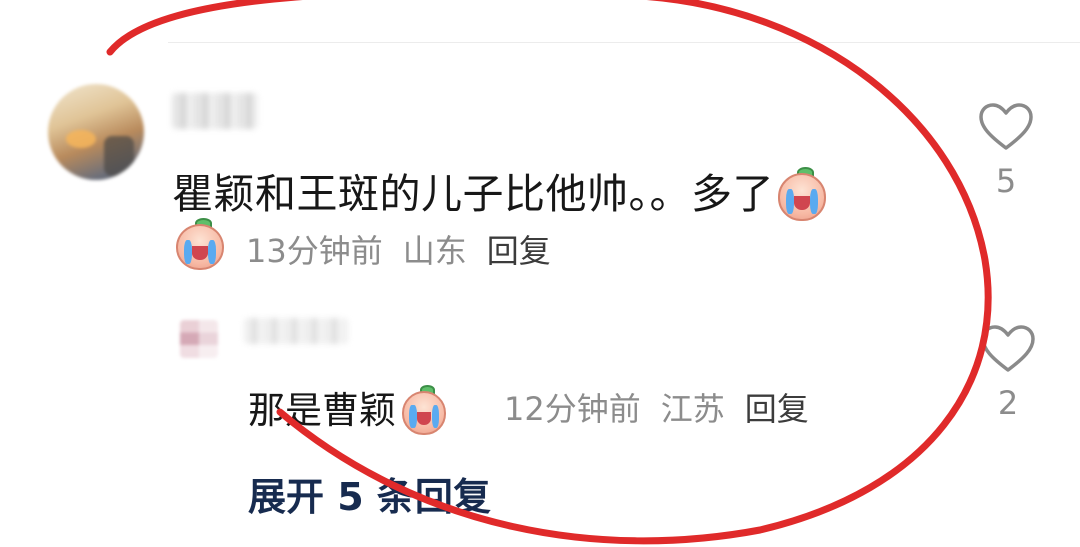 This screenshot has height=547, width=1080. Describe the element at coordinates (624, 42) in the screenshot. I see `divider` at that location.